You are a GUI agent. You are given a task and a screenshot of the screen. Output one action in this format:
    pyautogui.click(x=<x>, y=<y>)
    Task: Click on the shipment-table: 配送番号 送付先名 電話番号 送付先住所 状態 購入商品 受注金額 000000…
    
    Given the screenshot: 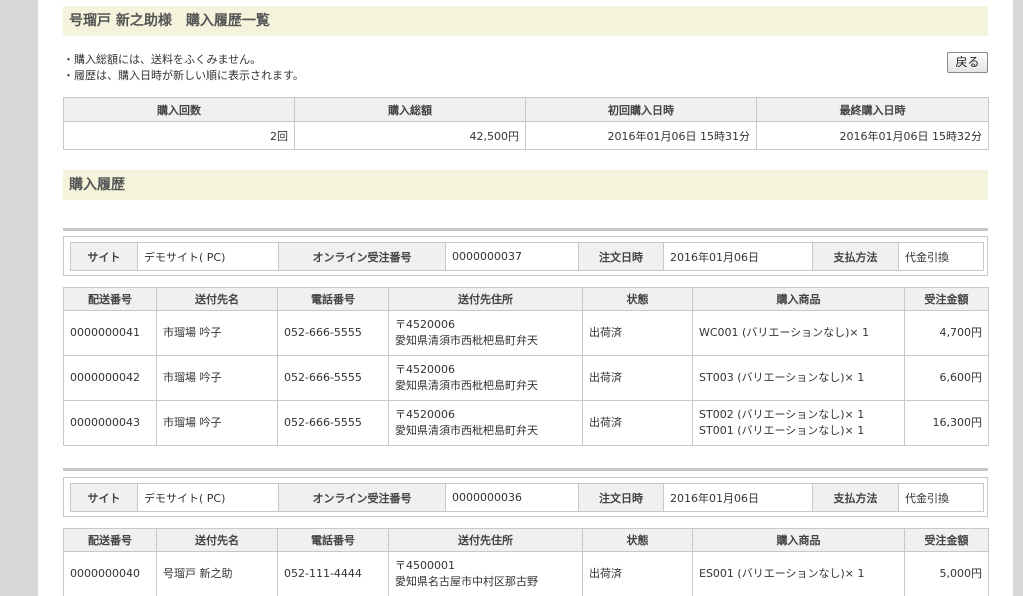 What is the action you would take?
    pyautogui.click(x=526, y=562)
    